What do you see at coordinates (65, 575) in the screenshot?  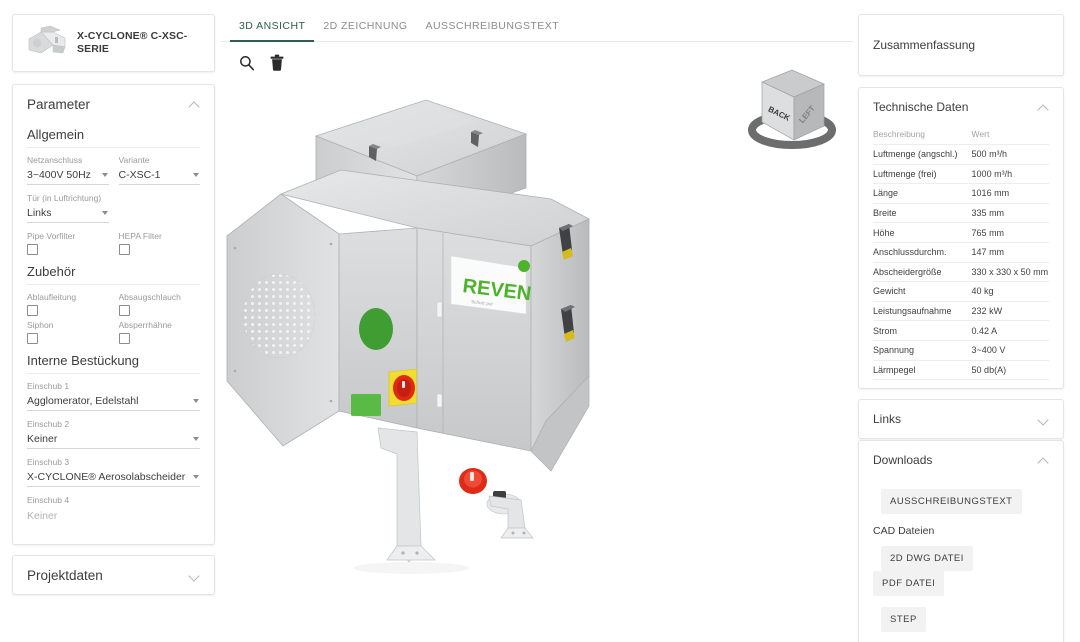 I see `projektdaten-panel-title: Projektdaten` at bounding box center [65, 575].